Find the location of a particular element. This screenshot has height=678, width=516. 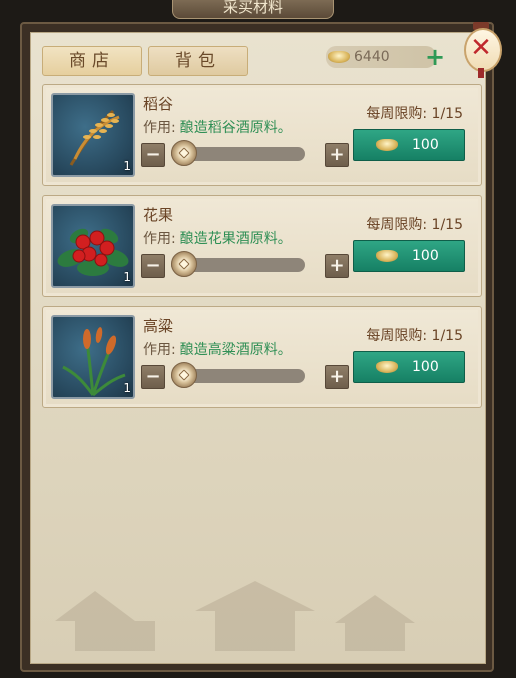

item-effect: 作用: 酿造花果酒原料。 is located at coordinates (217, 238).